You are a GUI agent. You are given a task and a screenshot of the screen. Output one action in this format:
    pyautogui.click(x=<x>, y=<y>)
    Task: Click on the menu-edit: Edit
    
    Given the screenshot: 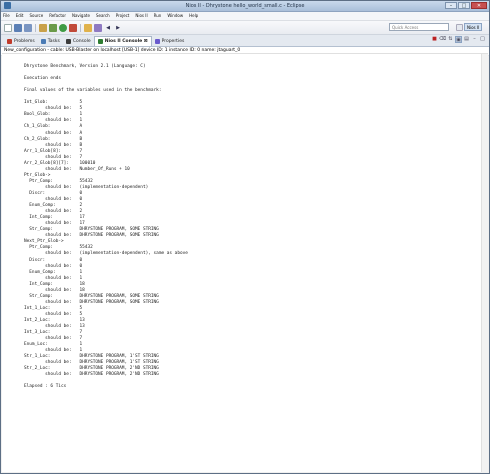 What is the action you would take?
    pyautogui.click(x=20, y=16)
    